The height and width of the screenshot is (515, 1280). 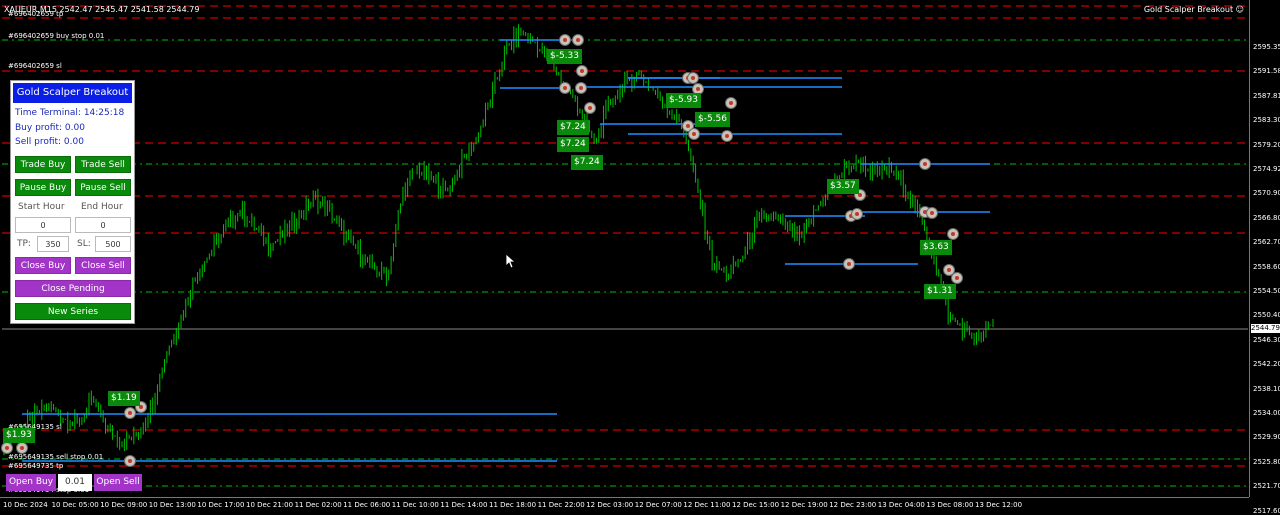 What do you see at coordinates (1266, 266) in the screenshot?
I see `price-tick-label: 2558.60` at bounding box center [1266, 266].